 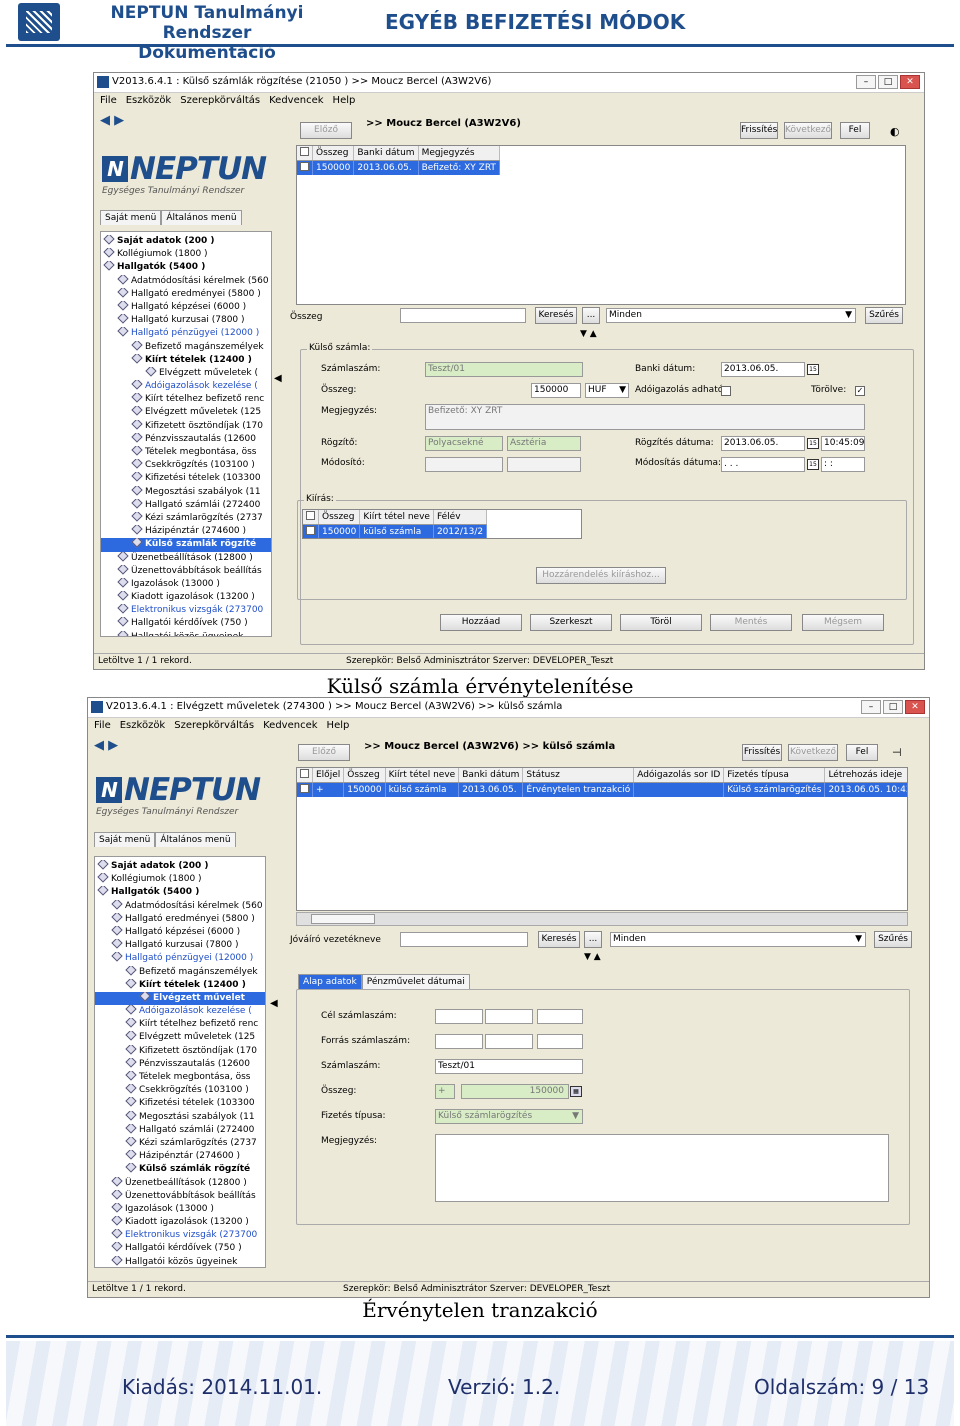 What do you see at coordinates (738, 939) in the screenshot?
I see `filter-select: Minden ▼` at bounding box center [738, 939].